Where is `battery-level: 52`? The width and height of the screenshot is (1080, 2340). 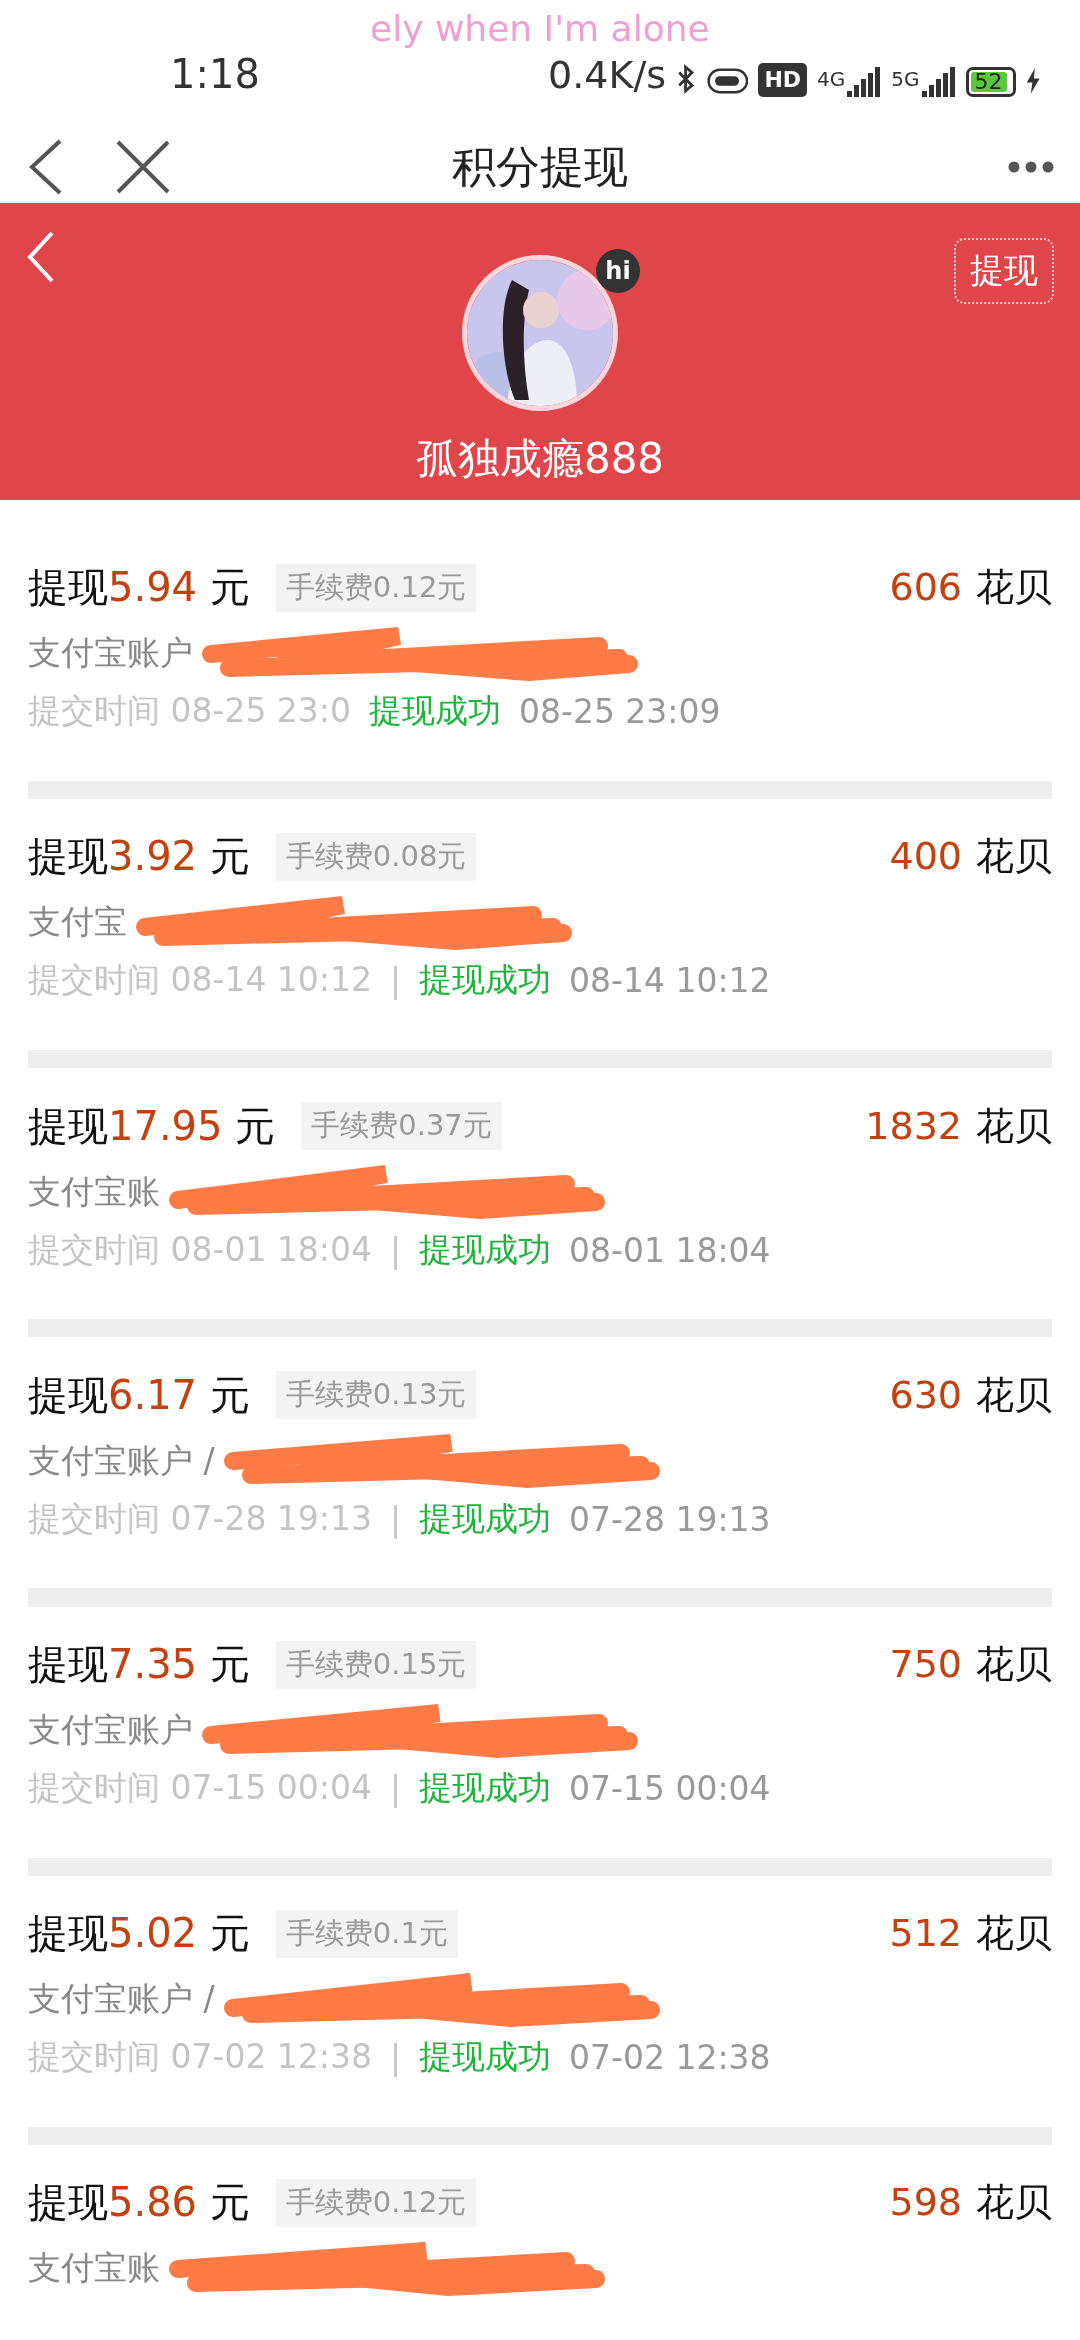
battery-level: 52 is located at coordinates (988, 81).